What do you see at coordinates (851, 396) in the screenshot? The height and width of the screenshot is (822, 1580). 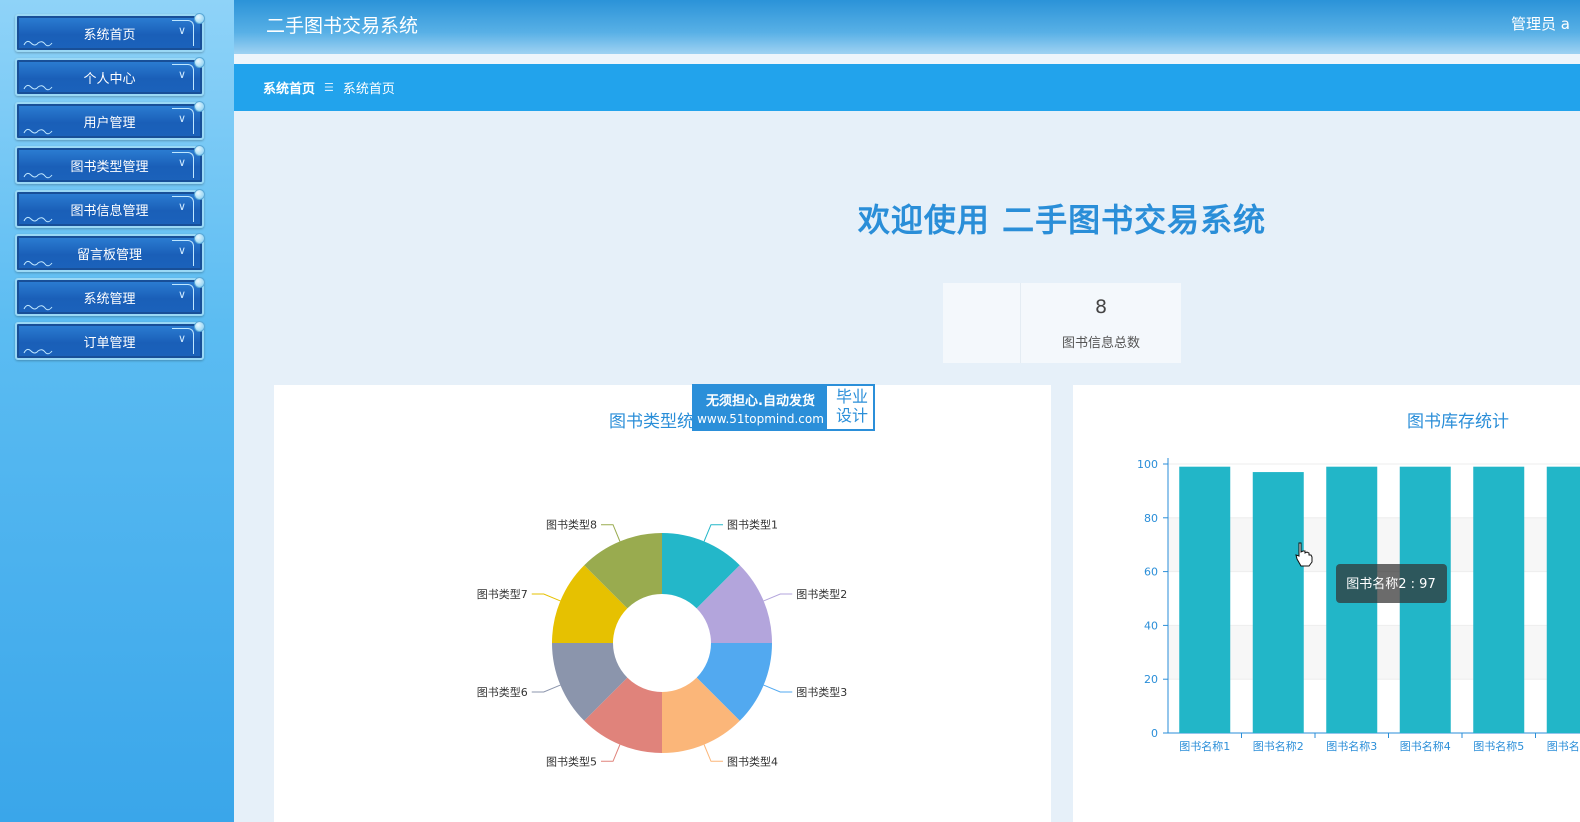 I see `watermark-right1: 毕业` at bounding box center [851, 396].